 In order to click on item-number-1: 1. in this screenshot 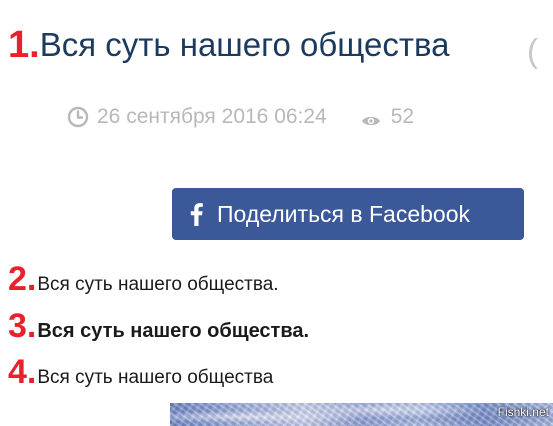, I will do `click(24, 45)`.